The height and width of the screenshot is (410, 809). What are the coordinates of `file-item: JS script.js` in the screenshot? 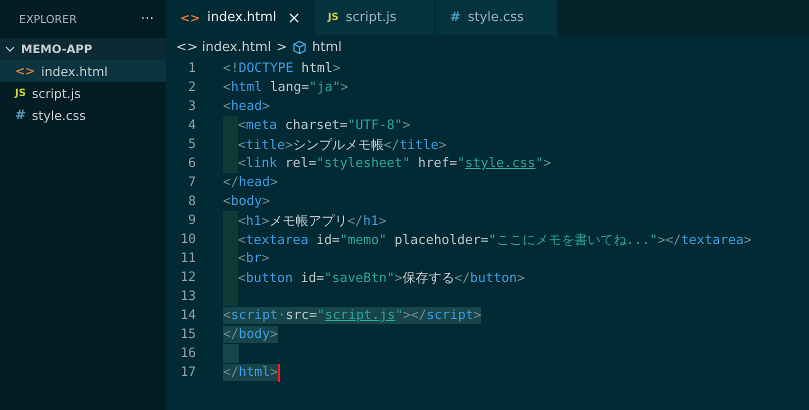 It's located at (83, 93).